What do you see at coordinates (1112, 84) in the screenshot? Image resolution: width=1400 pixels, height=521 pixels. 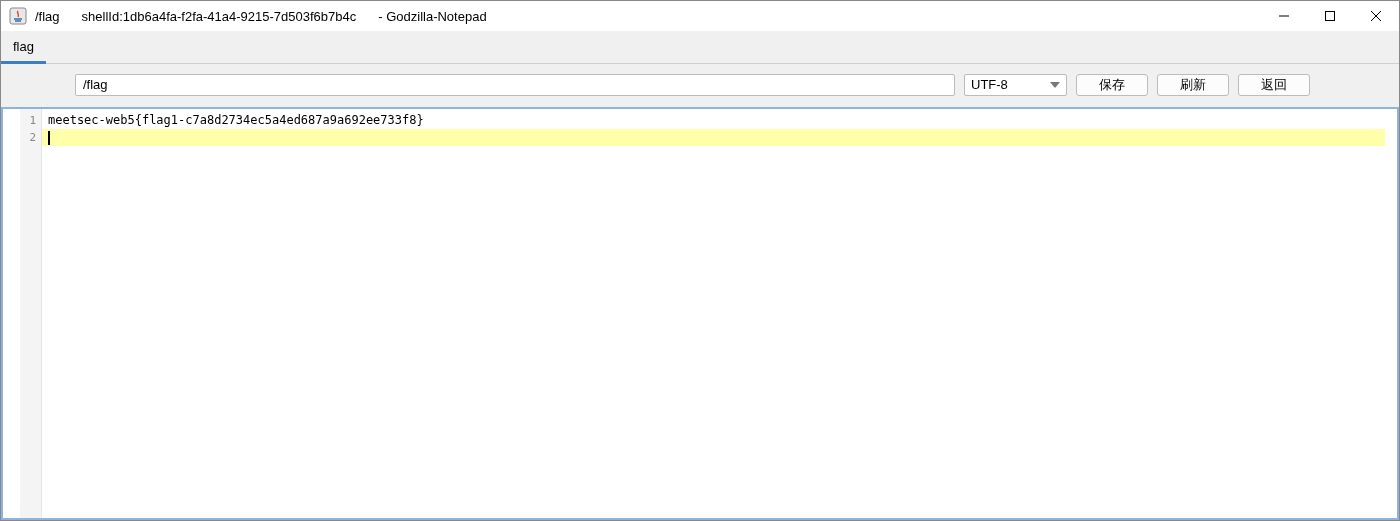 I see `toolbar-button: 保存` at bounding box center [1112, 84].